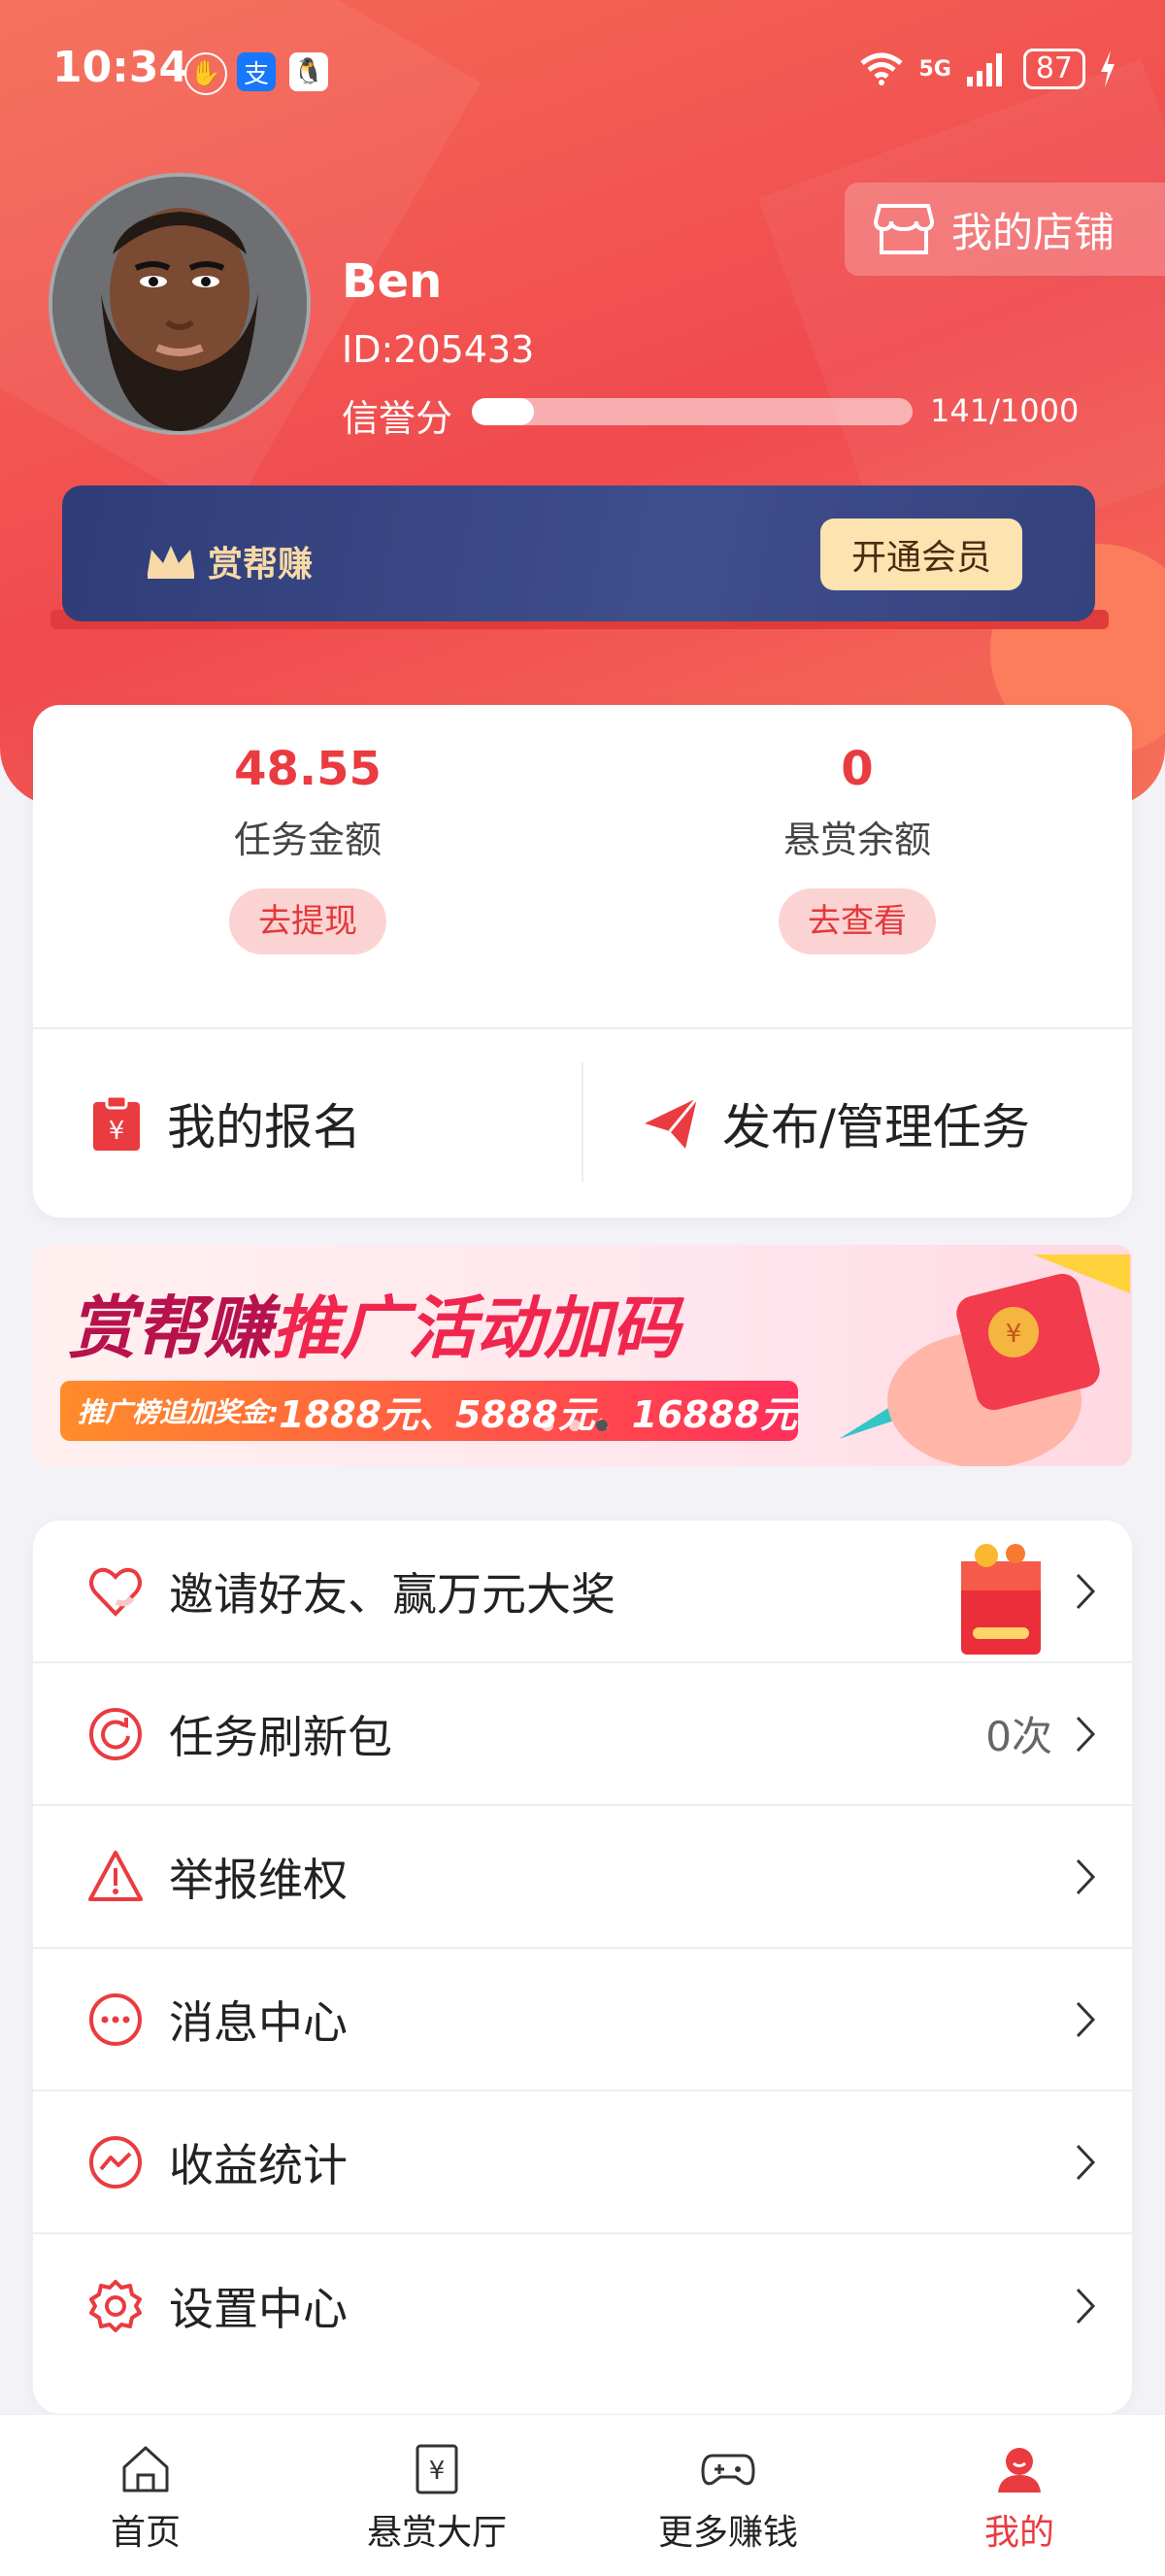 This screenshot has width=1165, height=2576. What do you see at coordinates (582, 2305) in the screenshot?
I see `menu-item-settings: 设置中心` at bounding box center [582, 2305].